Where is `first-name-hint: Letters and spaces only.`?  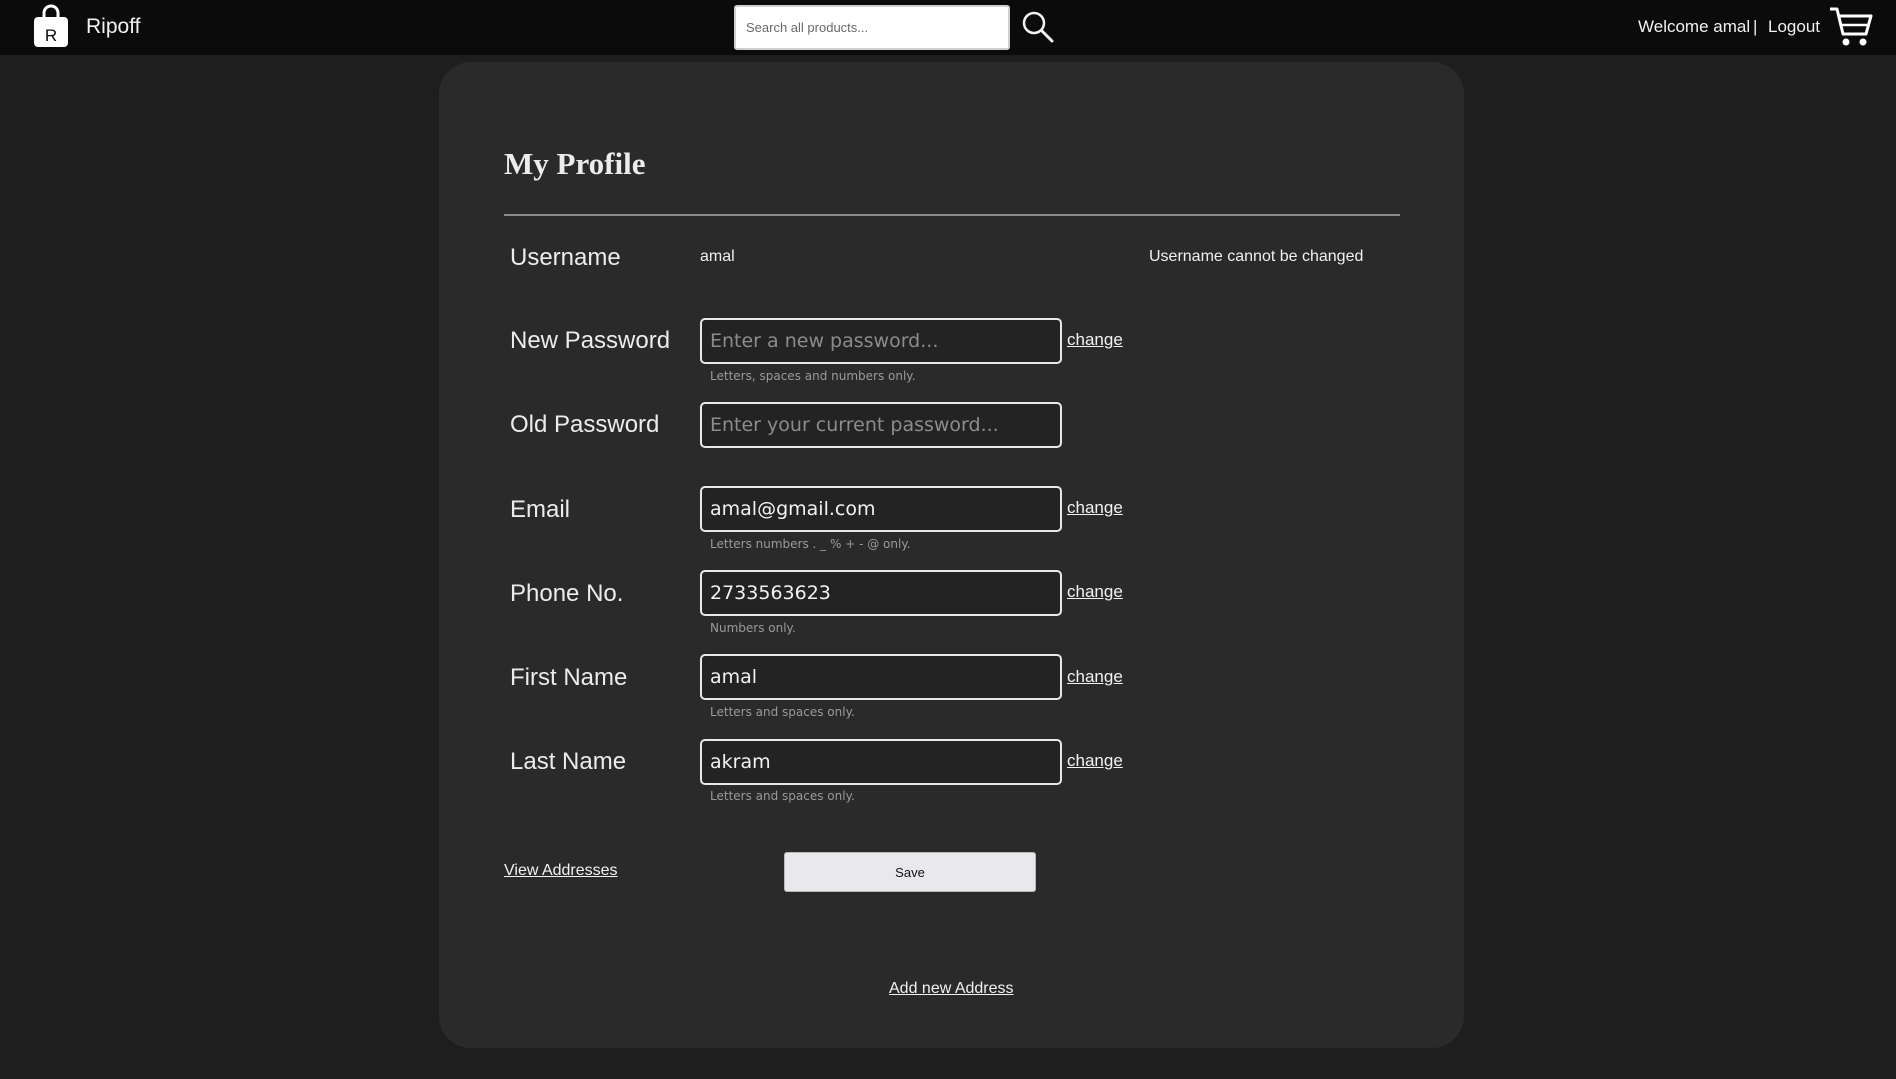 first-name-hint: Letters and spaces only. is located at coordinates (782, 712).